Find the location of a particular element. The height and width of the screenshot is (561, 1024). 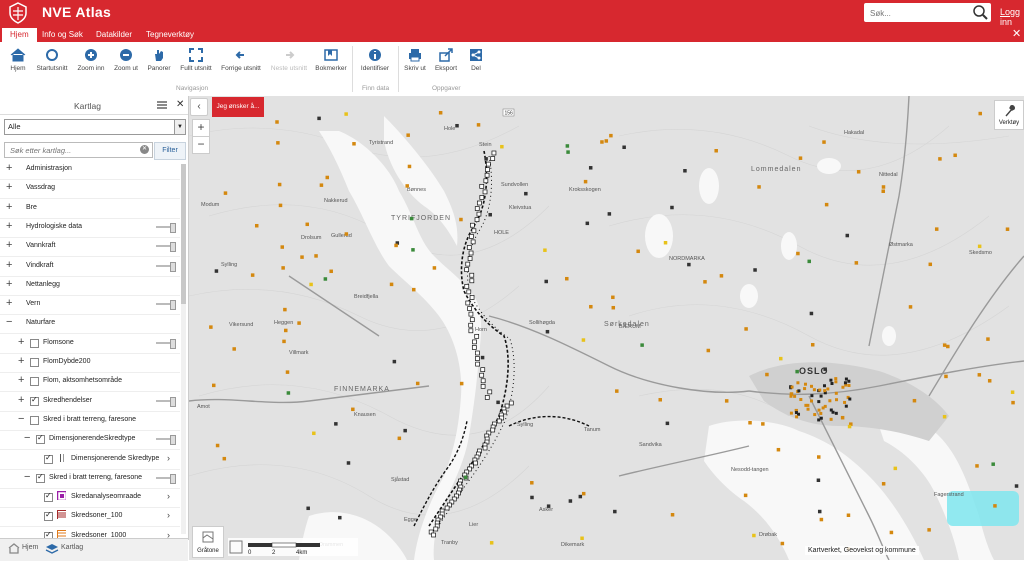

tools-button: Verktøy is located at coordinates (1009, 115).